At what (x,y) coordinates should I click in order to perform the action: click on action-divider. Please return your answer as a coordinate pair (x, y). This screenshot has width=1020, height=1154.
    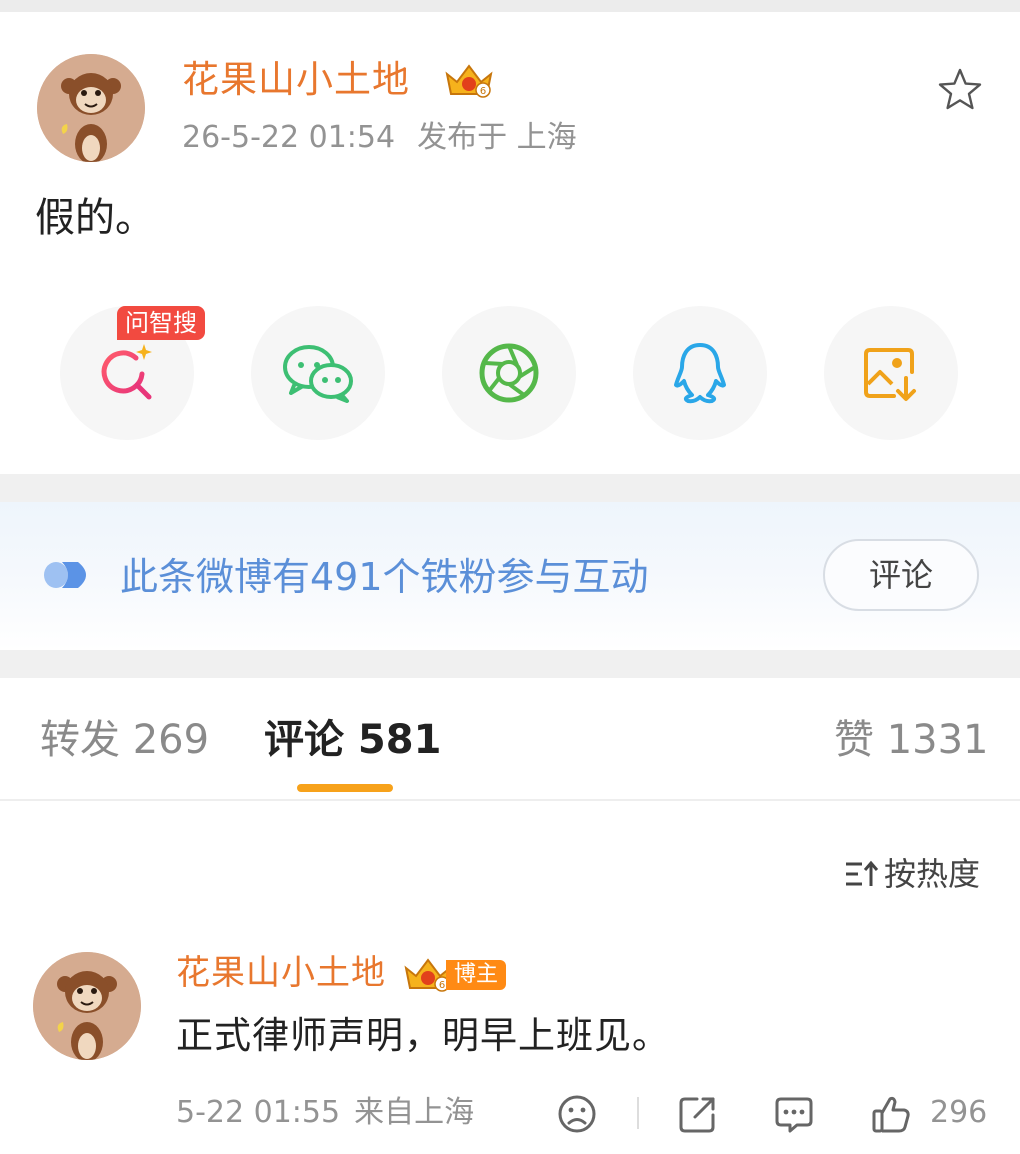
    Looking at the image, I should click on (638, 1113).